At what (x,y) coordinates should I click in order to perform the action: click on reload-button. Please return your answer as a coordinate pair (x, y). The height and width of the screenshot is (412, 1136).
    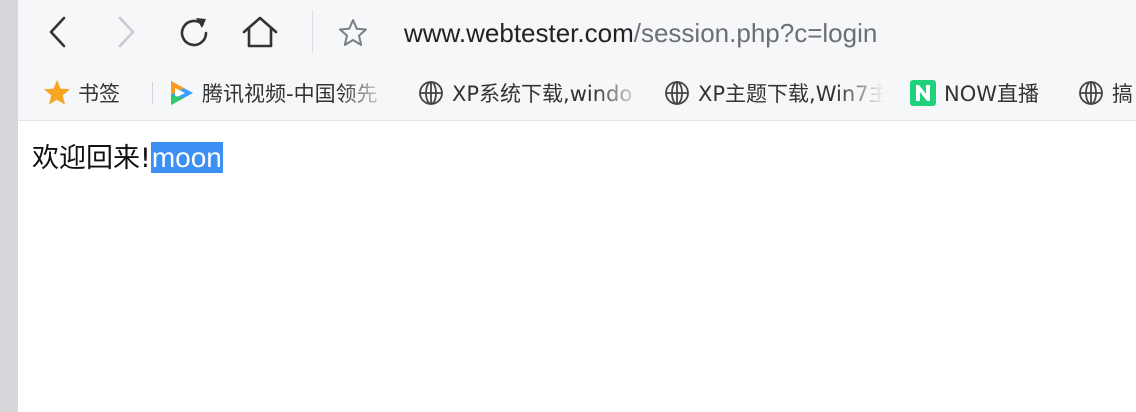
    Looking at the image, I should click on (194, 32).